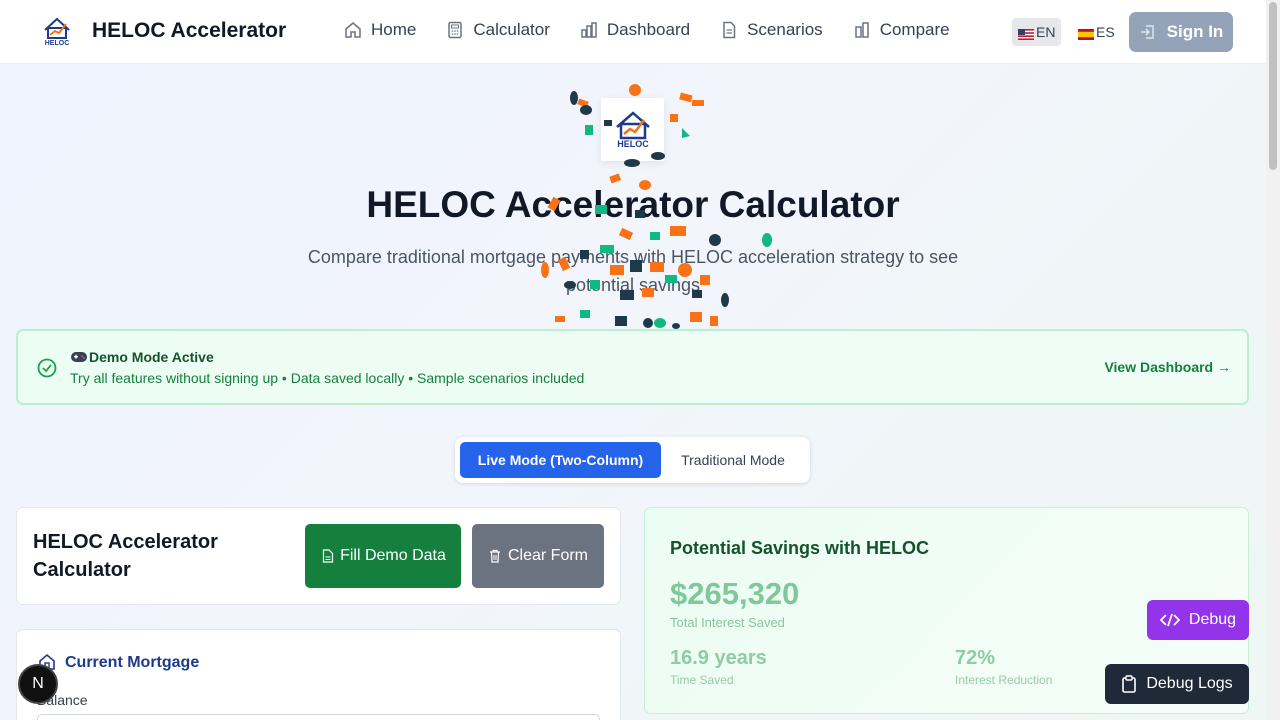  Describe the element at coordinates (1105, 32) in the screenshot. I see `language-es-label: ES` at that location.